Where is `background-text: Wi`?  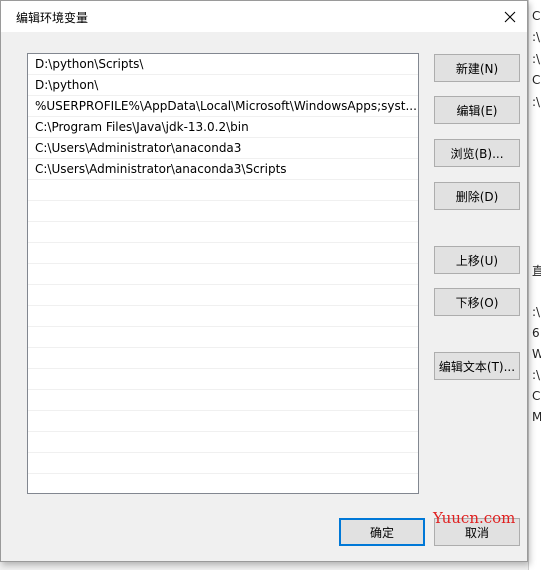
background-text: Wi is located at coordinates (536, 354).